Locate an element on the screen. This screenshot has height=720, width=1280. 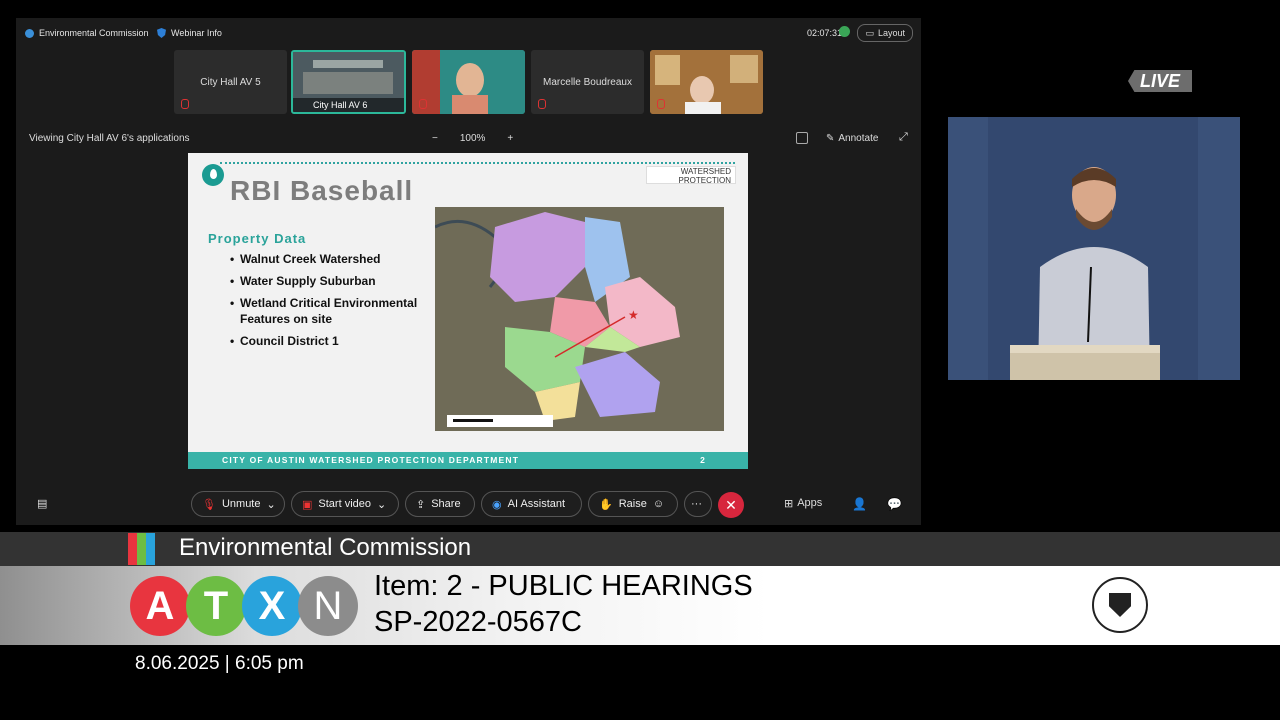
atxn-letter: N is located at coordinates (328, 606).